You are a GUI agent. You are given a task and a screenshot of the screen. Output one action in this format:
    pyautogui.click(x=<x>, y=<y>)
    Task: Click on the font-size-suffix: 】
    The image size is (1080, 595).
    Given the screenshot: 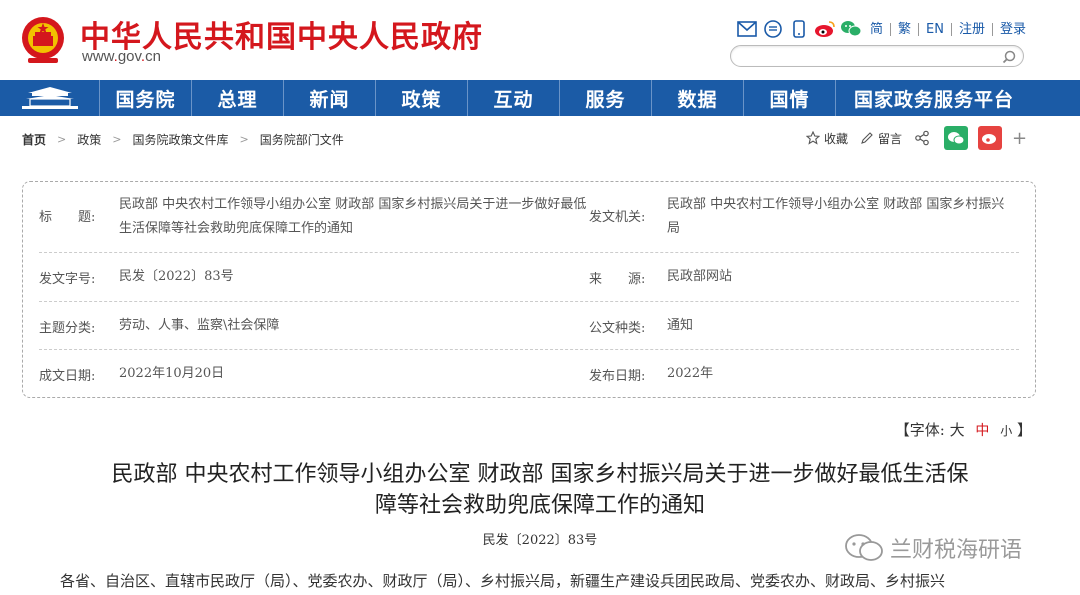 What is the action you would take?
    pyautogui.click(x=1024, y=430)
    